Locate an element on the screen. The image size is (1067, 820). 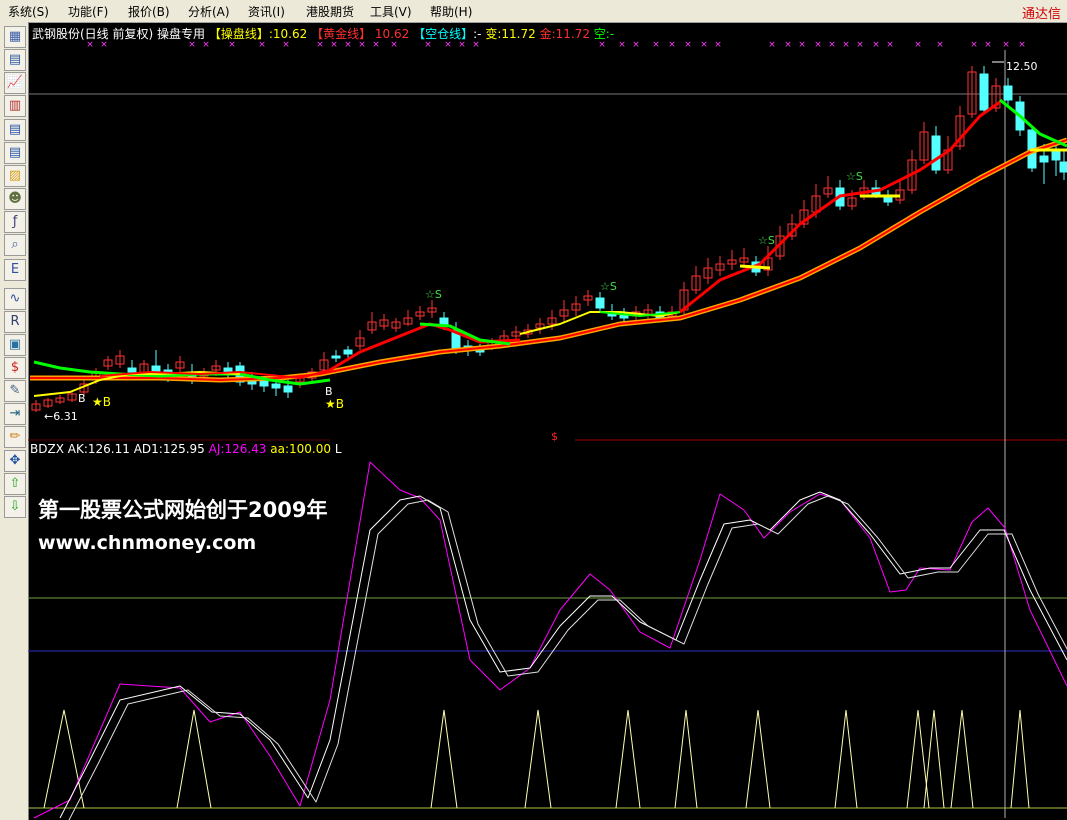
candle-icon: 📈 is located at coordinates (15, 83).